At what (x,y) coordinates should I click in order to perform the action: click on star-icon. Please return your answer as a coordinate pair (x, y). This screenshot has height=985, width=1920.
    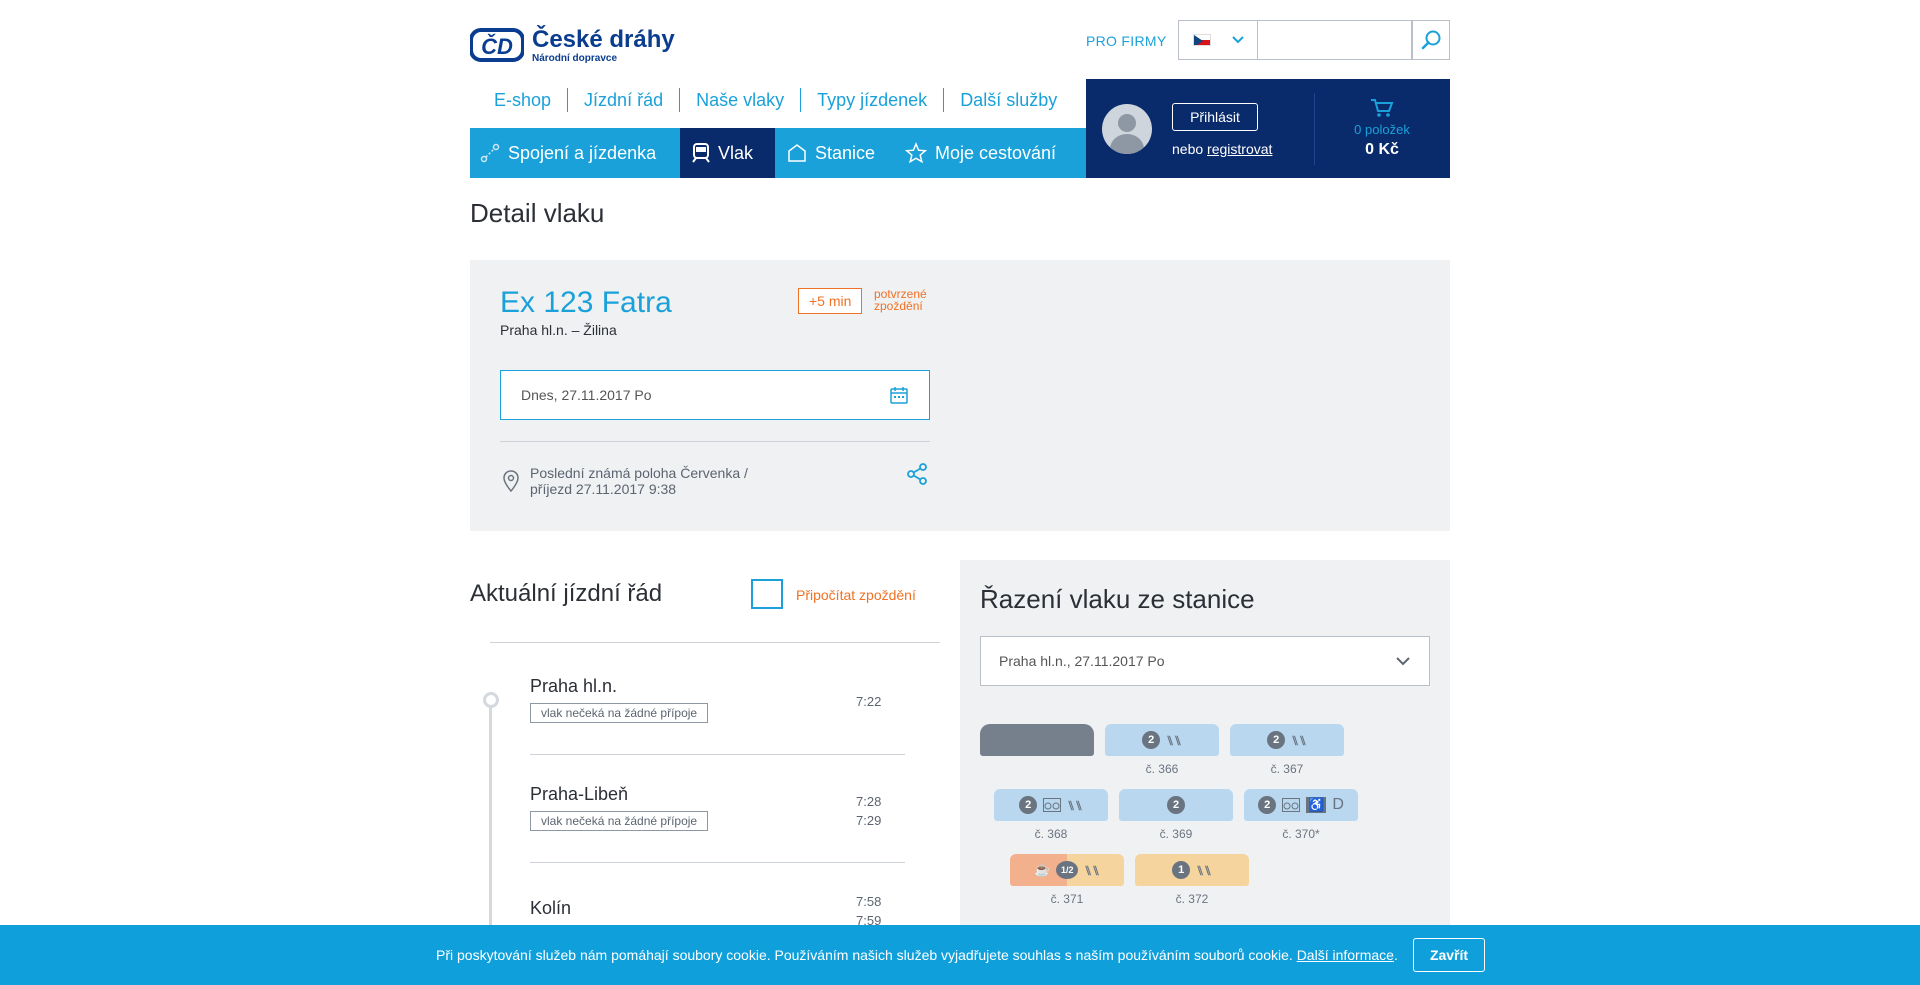
    Looking at the image, I should click on (916, 153).